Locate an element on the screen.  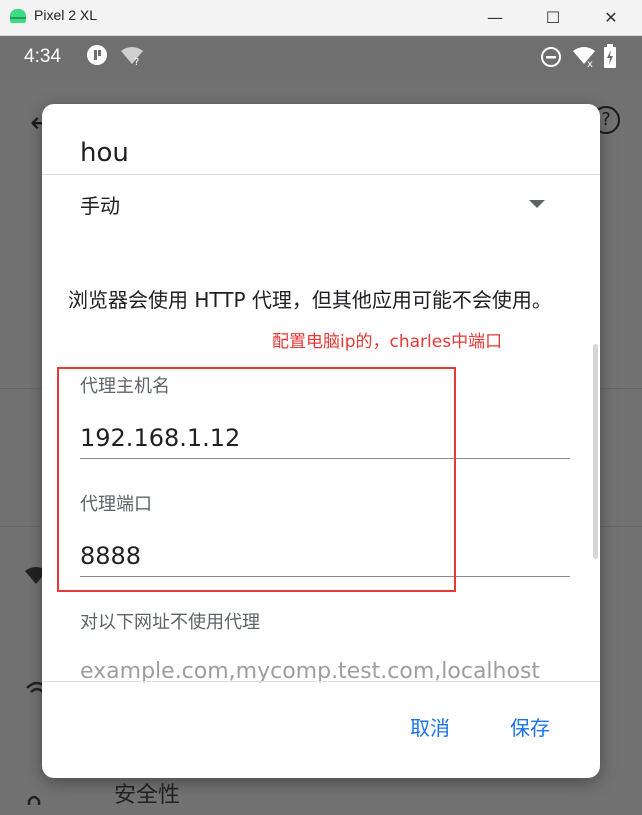
dialog-title-divider is located at coordinates (321, 174).